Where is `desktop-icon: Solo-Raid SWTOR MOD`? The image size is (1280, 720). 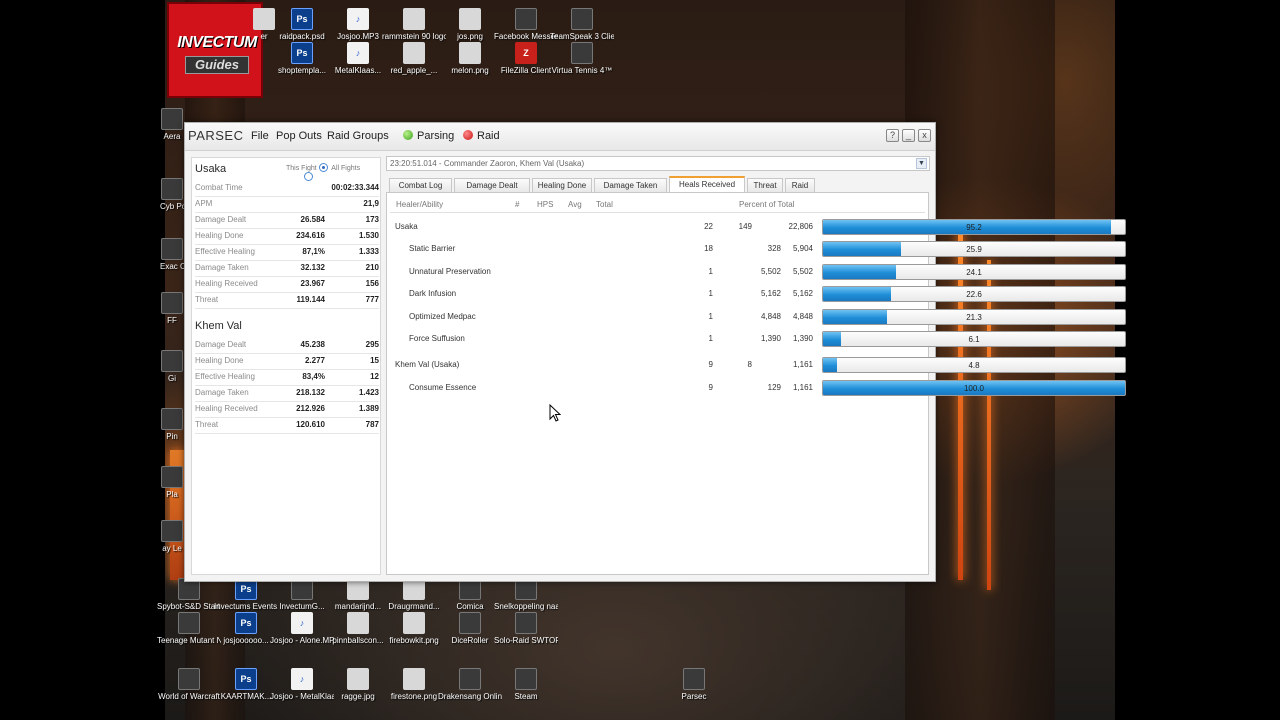
desktop-icon: Solo-Raid SWTOR MOD is located at coordinates (526, 629).